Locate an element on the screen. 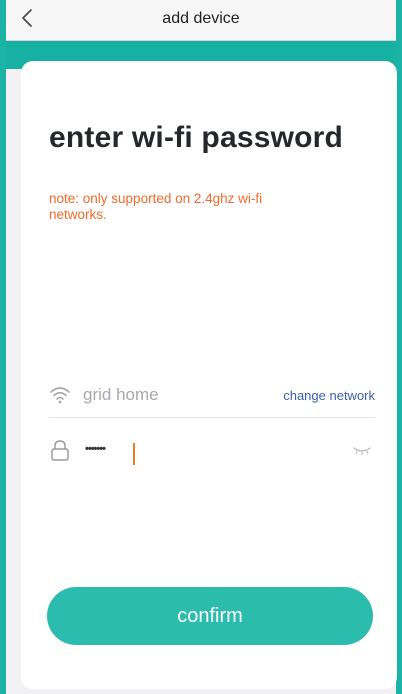  change-network-link: change network is located at coordinates (329, 395).